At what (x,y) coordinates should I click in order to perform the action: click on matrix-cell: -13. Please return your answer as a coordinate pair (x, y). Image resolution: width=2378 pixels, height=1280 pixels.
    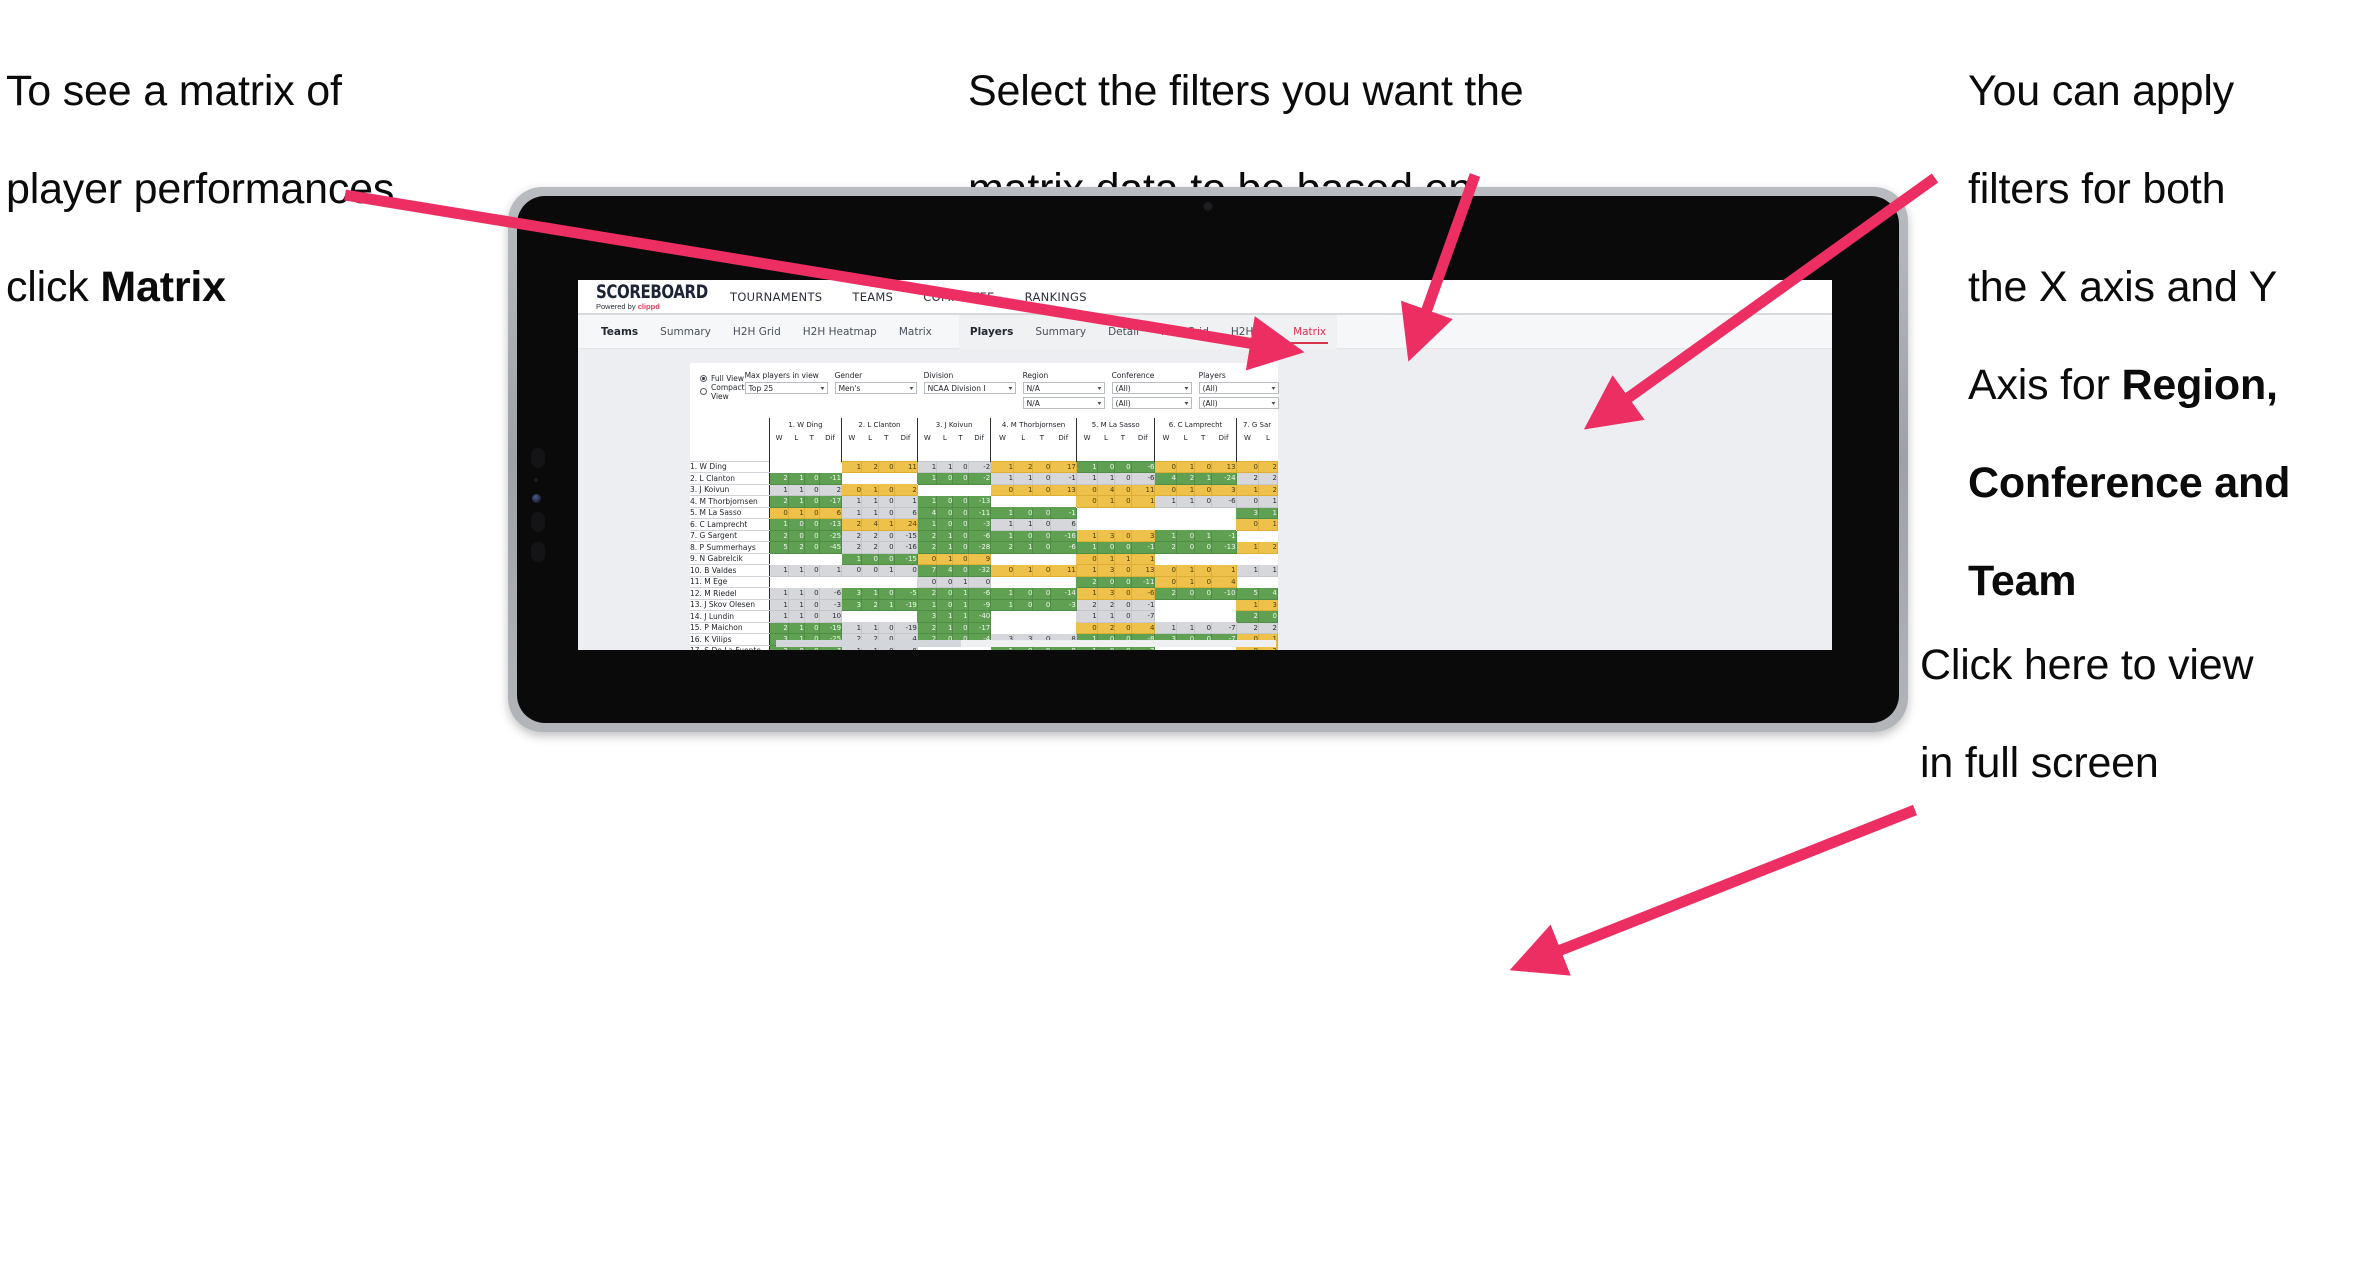
    Looking at the image, I should click on (830, 524).